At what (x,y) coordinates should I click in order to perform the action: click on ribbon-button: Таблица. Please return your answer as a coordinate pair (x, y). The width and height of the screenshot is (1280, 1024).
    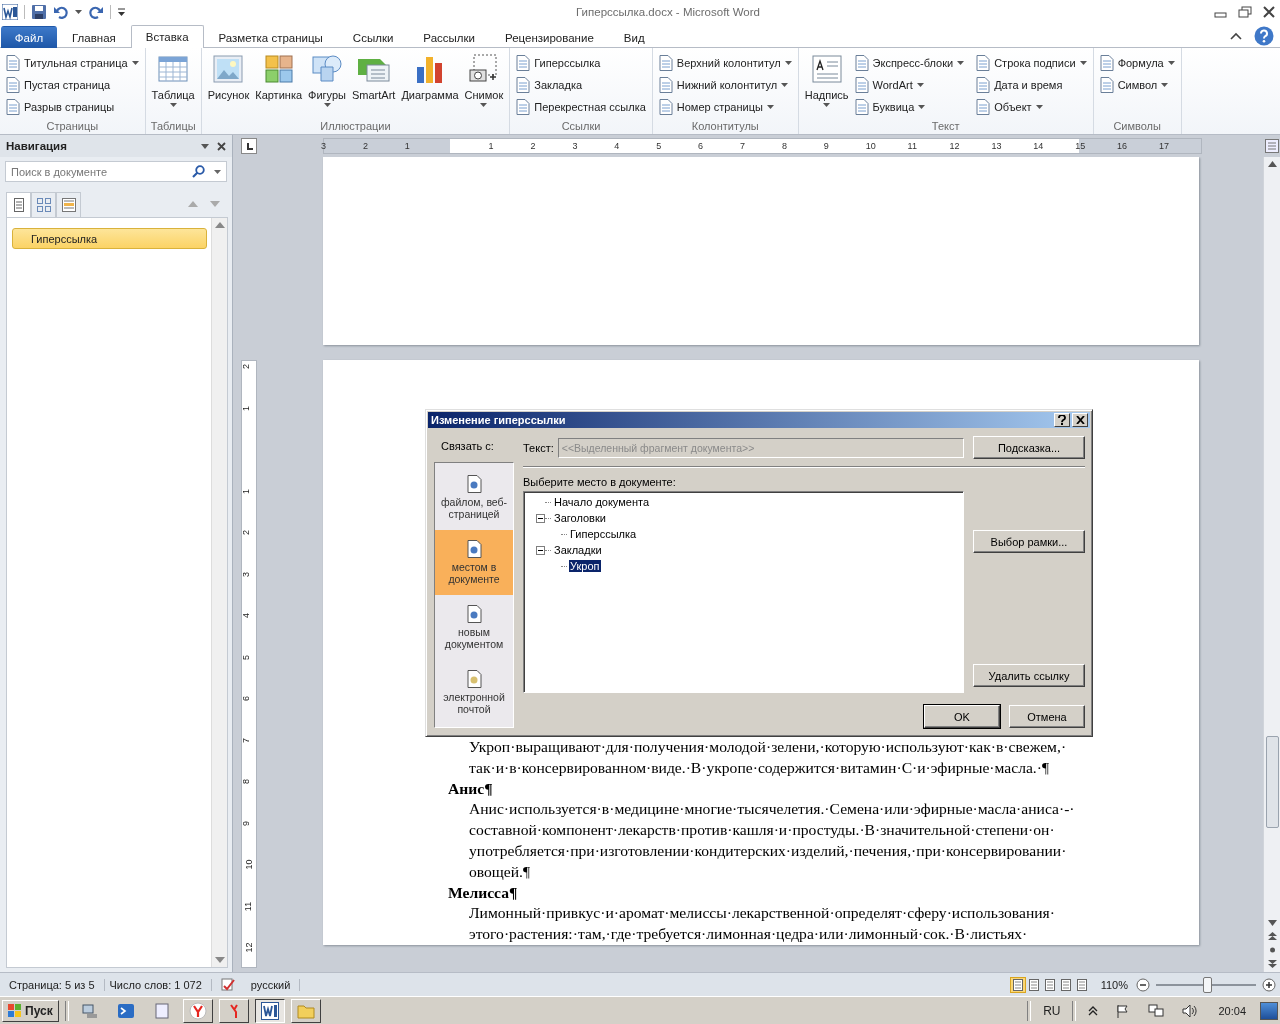
    Looking at the image, I should click on (173, 84).